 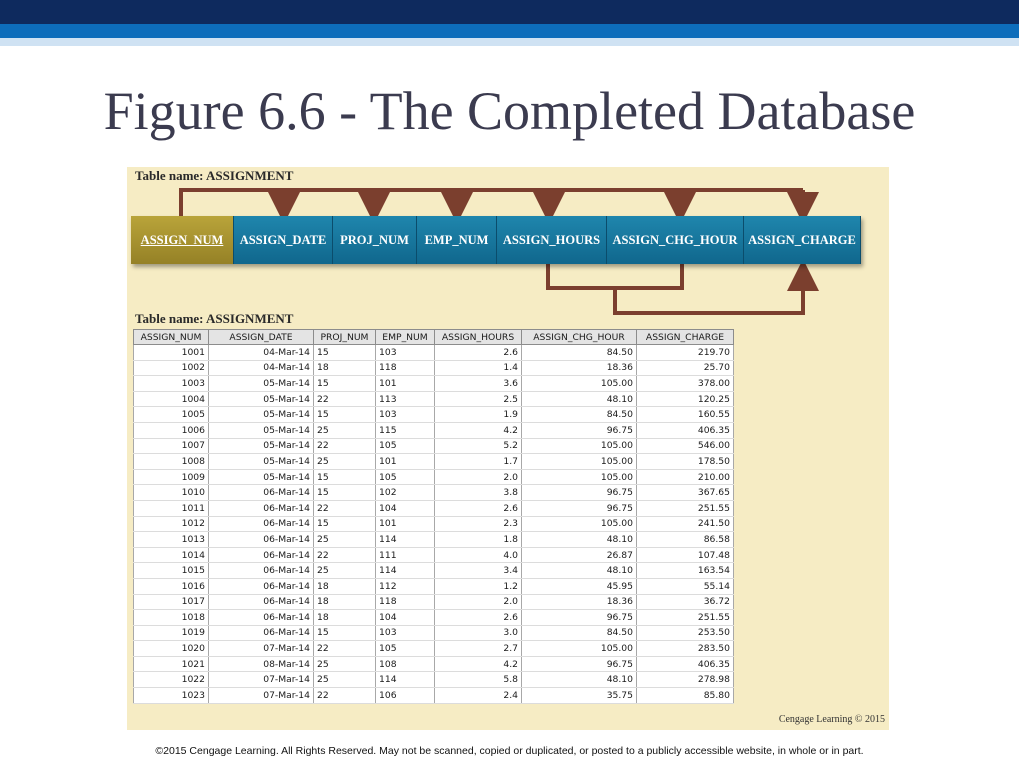 What do you see at coordinates (685, 539) in the screenshot?
I see `cell-assign-charge: 86.58` at bounding box center [685, 539].